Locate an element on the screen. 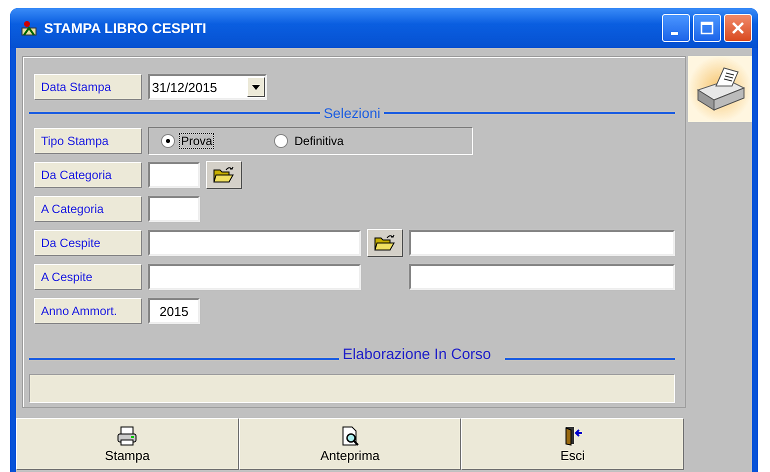  print-button: Stampa is located at coordinates (127, 444).